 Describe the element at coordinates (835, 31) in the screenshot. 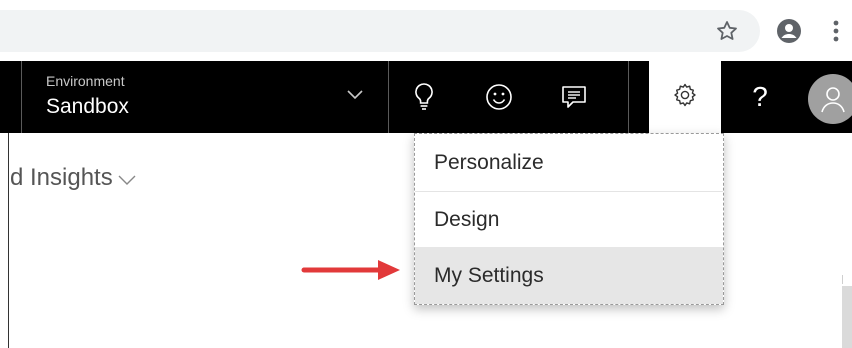

I see `more-vert-icon` at that location.